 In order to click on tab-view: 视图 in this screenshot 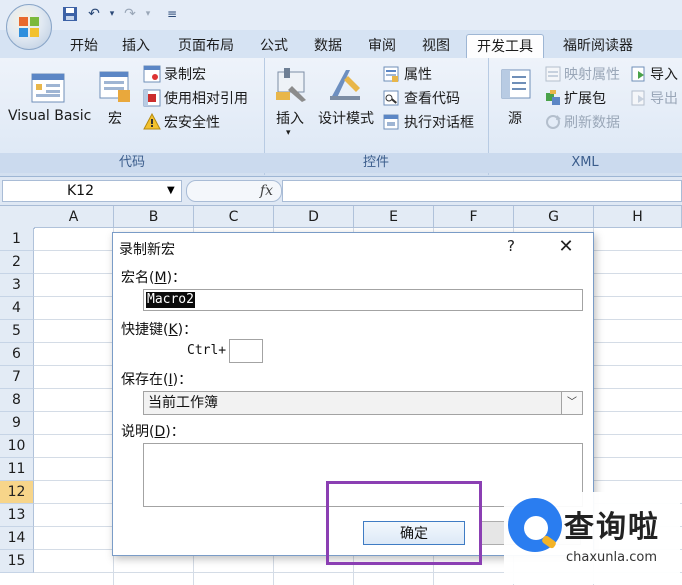, I will do `click(436, 46)`.